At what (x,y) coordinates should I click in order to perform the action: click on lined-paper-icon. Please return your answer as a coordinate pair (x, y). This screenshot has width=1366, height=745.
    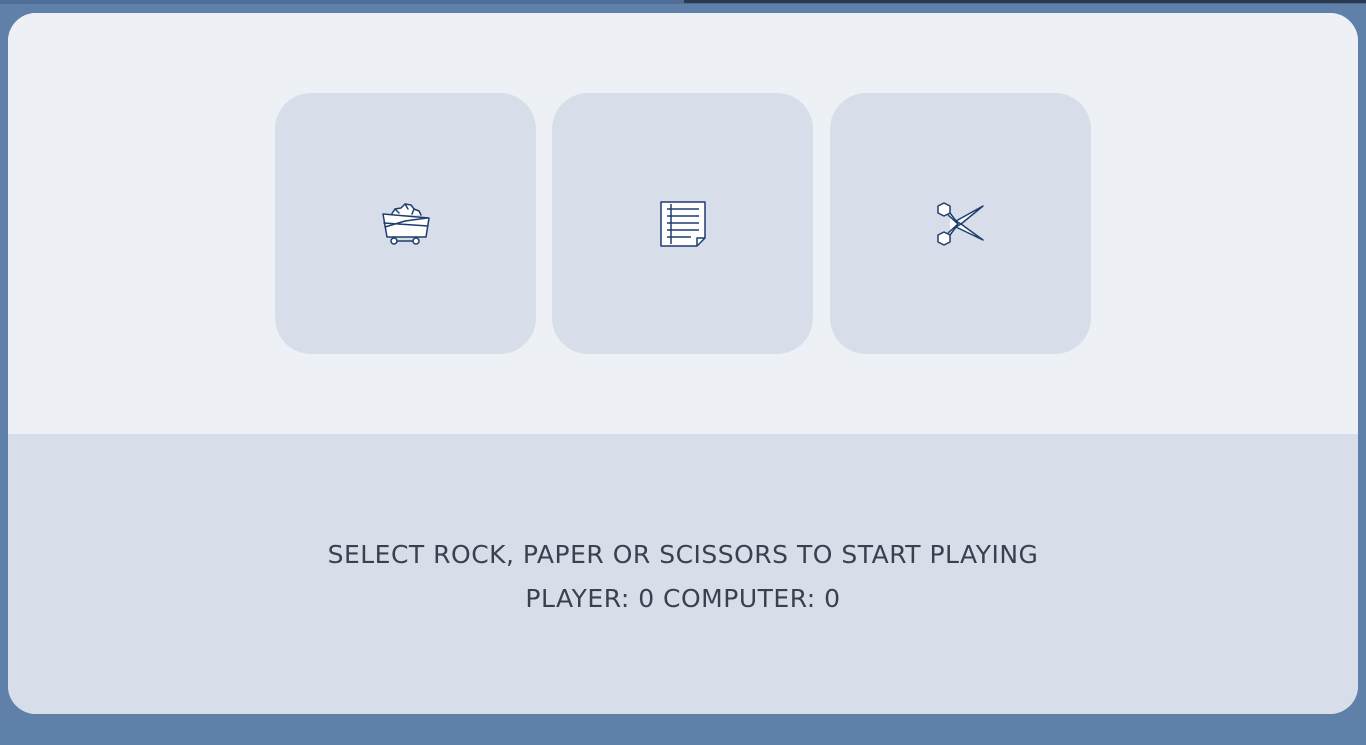
    Looking at the image, I should click on (682, 223).